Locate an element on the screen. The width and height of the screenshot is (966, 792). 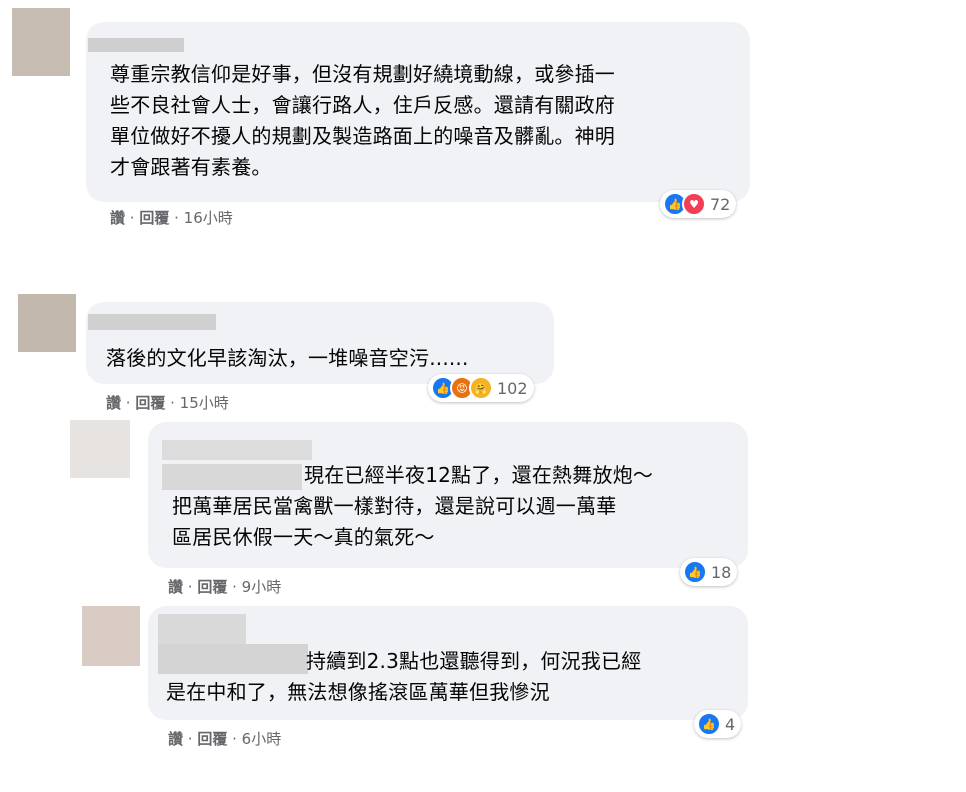
timestamp: 15小時 is located at coordinates (204, 403).